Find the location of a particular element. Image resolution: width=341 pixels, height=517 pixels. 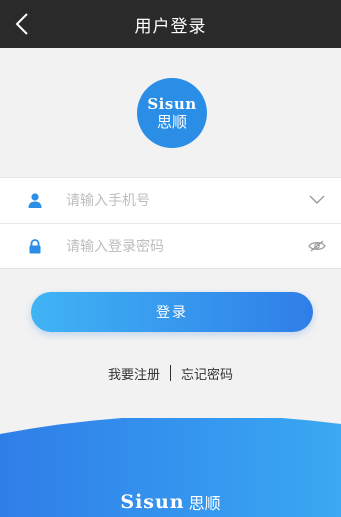

chevron-left-icon is located at coordinates (21, 24).